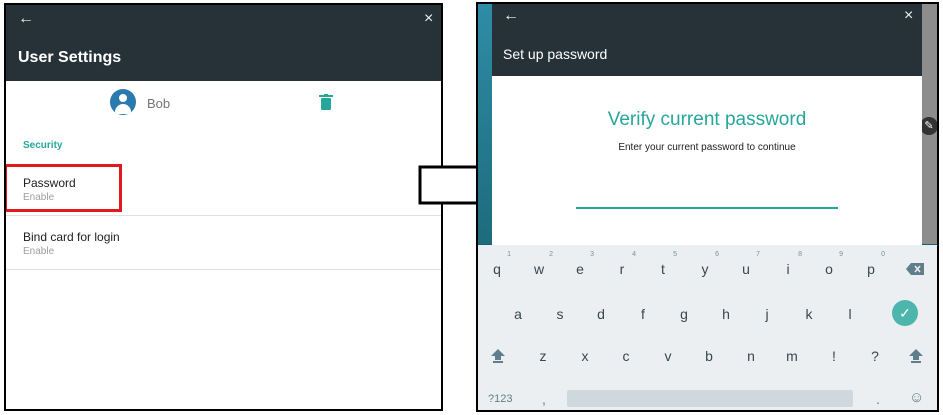 The height and width of the screenshot is (415, 943). Describe the element at coordinates (544, 399) in the screenshot. I see `key-comma: ,` at that location.